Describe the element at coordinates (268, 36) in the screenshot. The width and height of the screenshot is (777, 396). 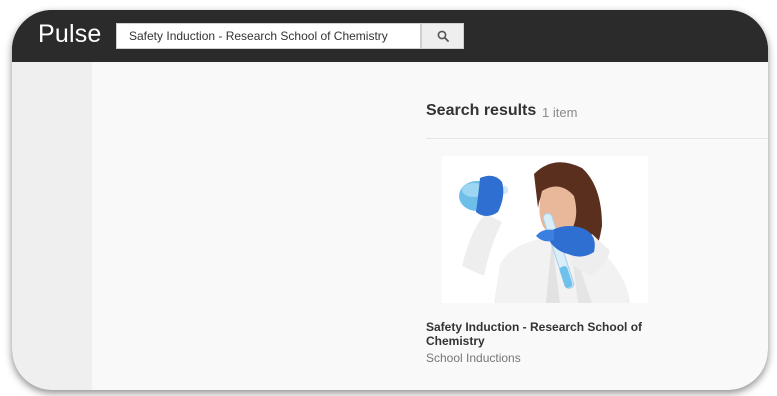
I see `search-input` at that location.